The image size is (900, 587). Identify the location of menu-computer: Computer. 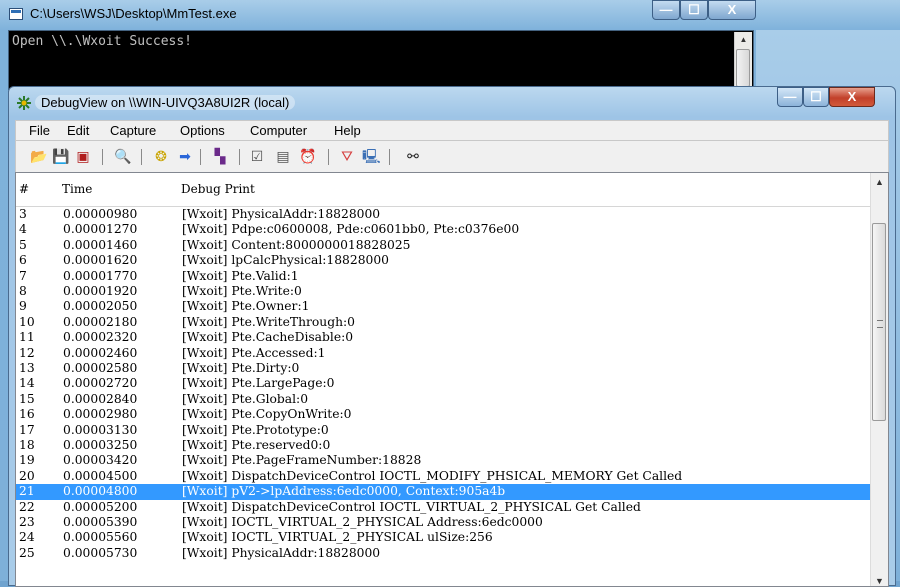
(278, 130).